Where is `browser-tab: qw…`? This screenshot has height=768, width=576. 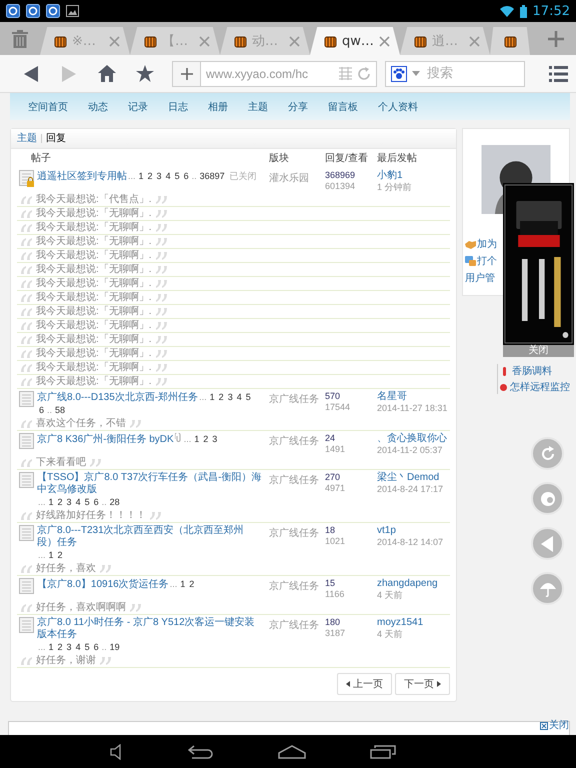 browser-tab: qw… is located at coordinates (355, 41).